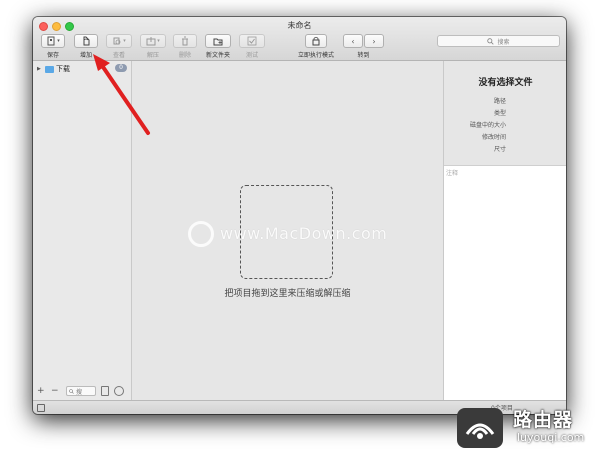 This screenshot has height=463, width=600. I want to click on new-folder-label: 新文件夹, so click(217, 55).